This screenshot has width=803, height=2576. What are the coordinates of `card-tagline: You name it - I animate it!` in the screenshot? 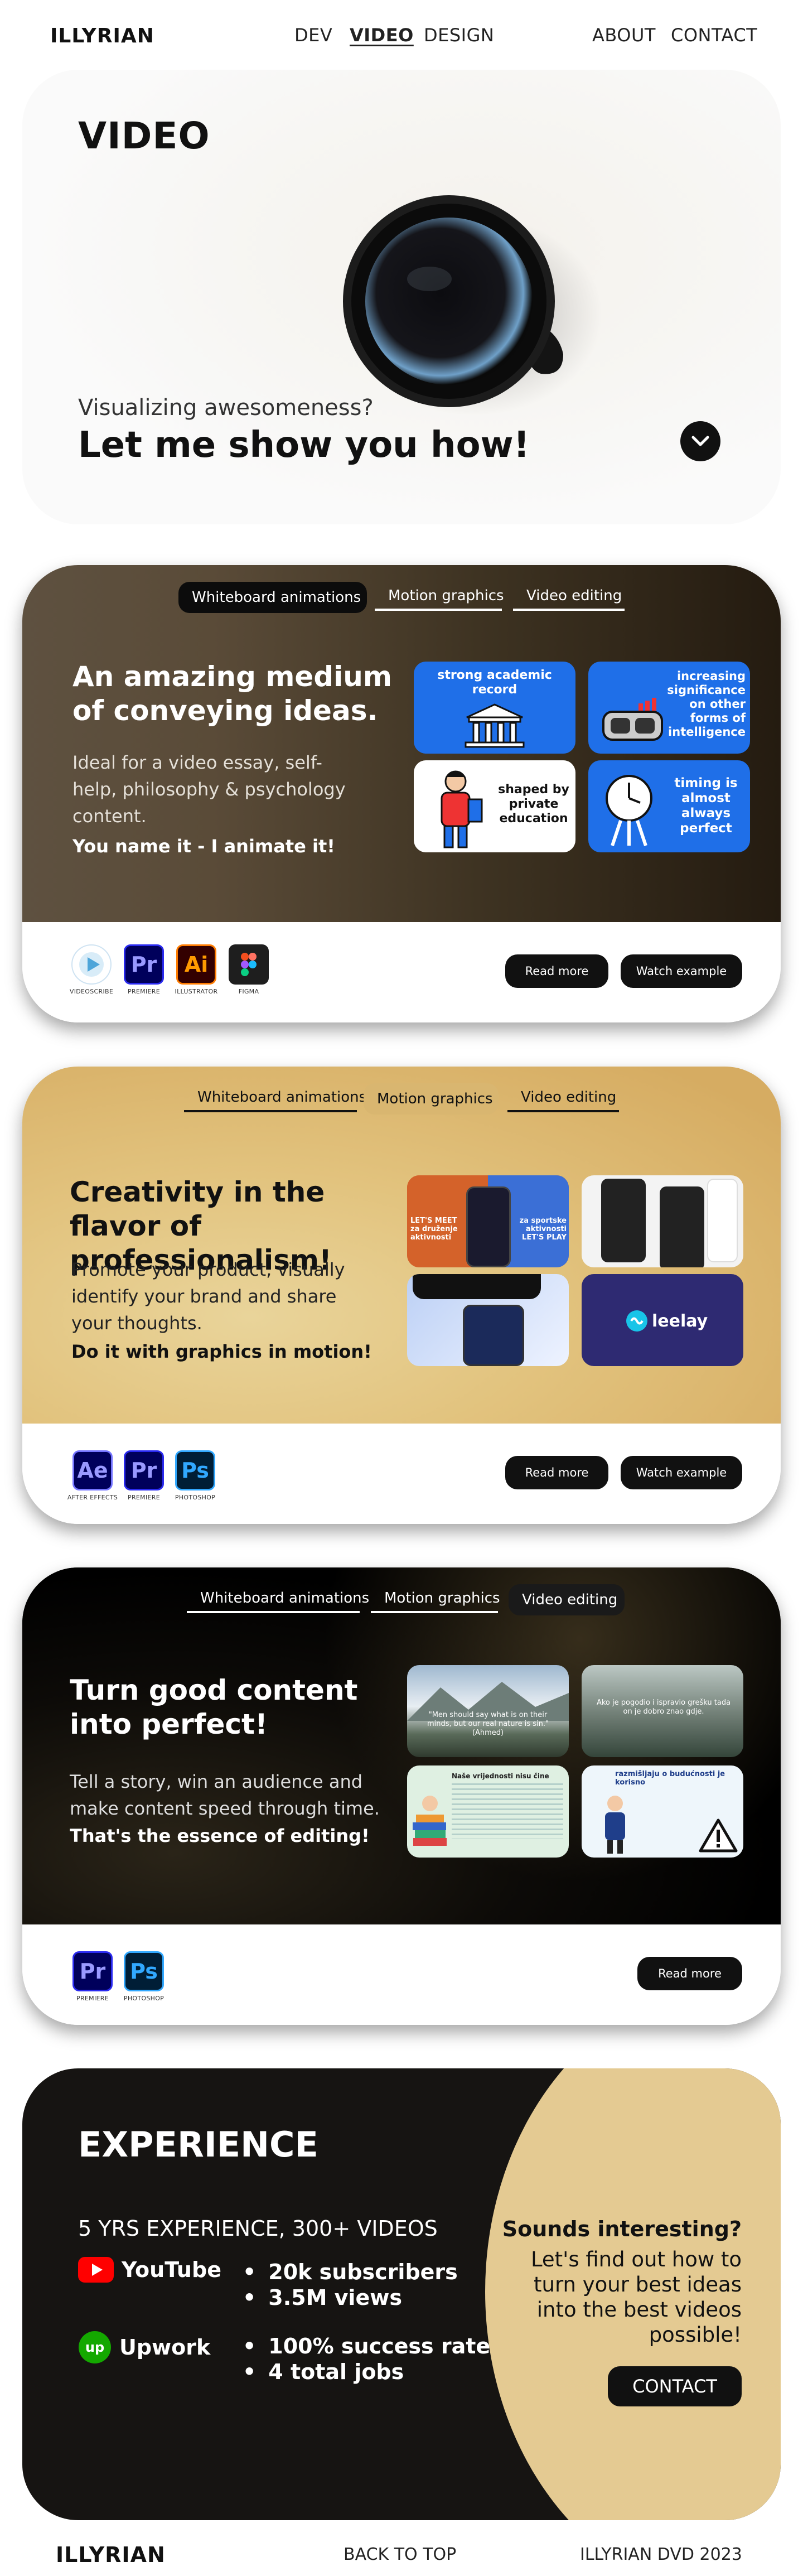 It's located at (204, 846).